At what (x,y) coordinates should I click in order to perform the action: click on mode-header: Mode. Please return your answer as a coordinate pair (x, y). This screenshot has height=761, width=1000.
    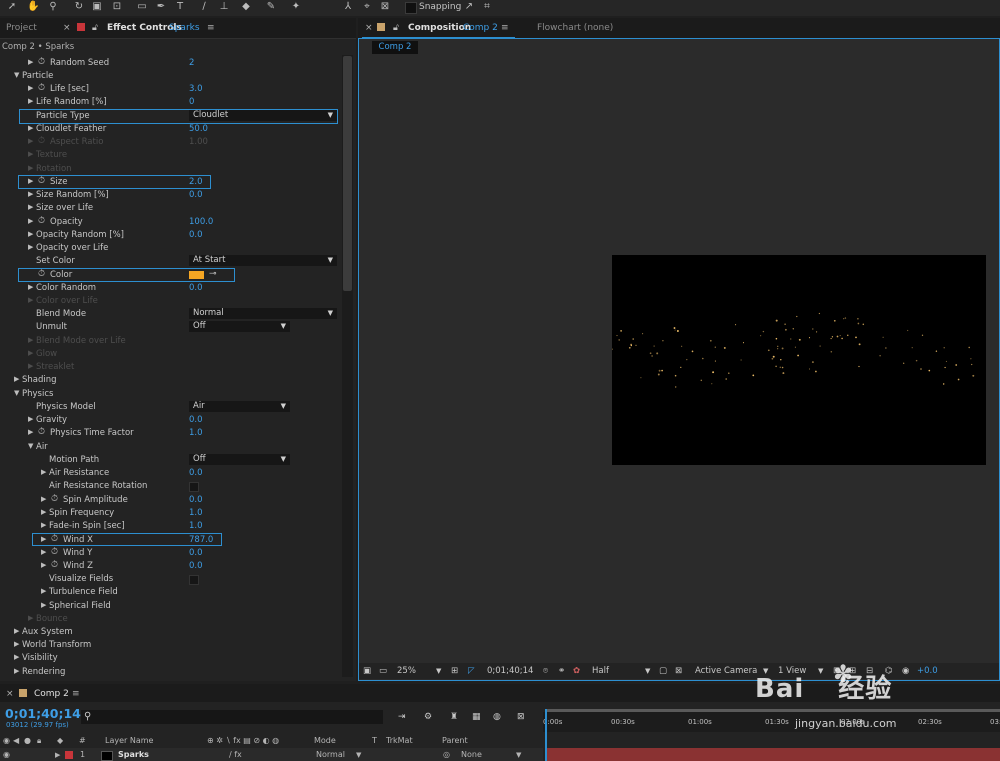
    Looking at the image, I should click on (325, 740).